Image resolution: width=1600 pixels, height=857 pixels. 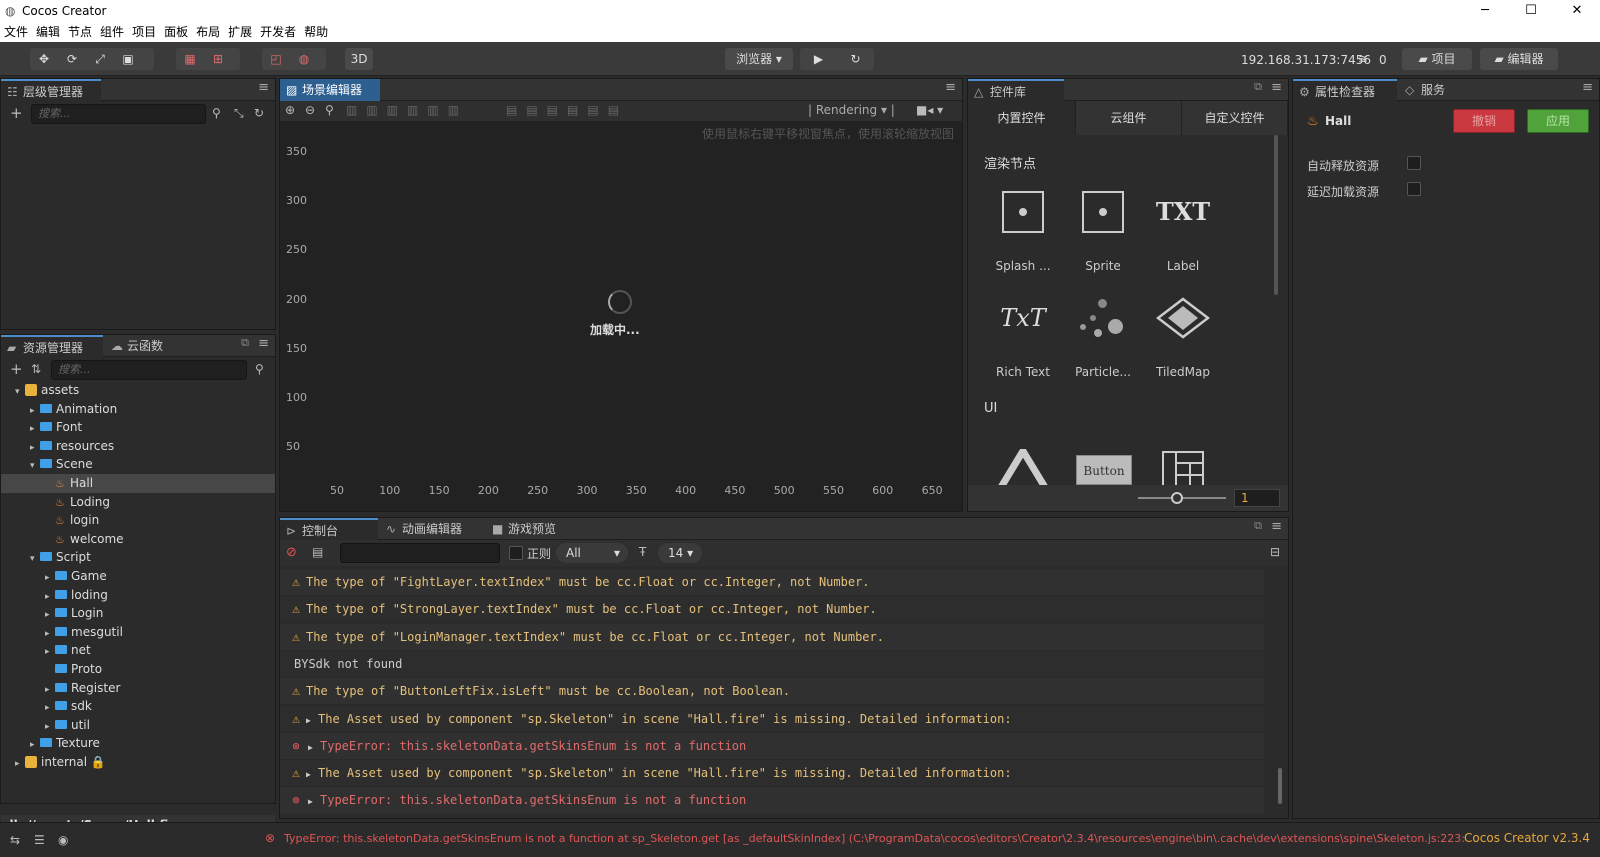 I want to click on rect-tool-icon: ▣, so click(x=128, y=59).